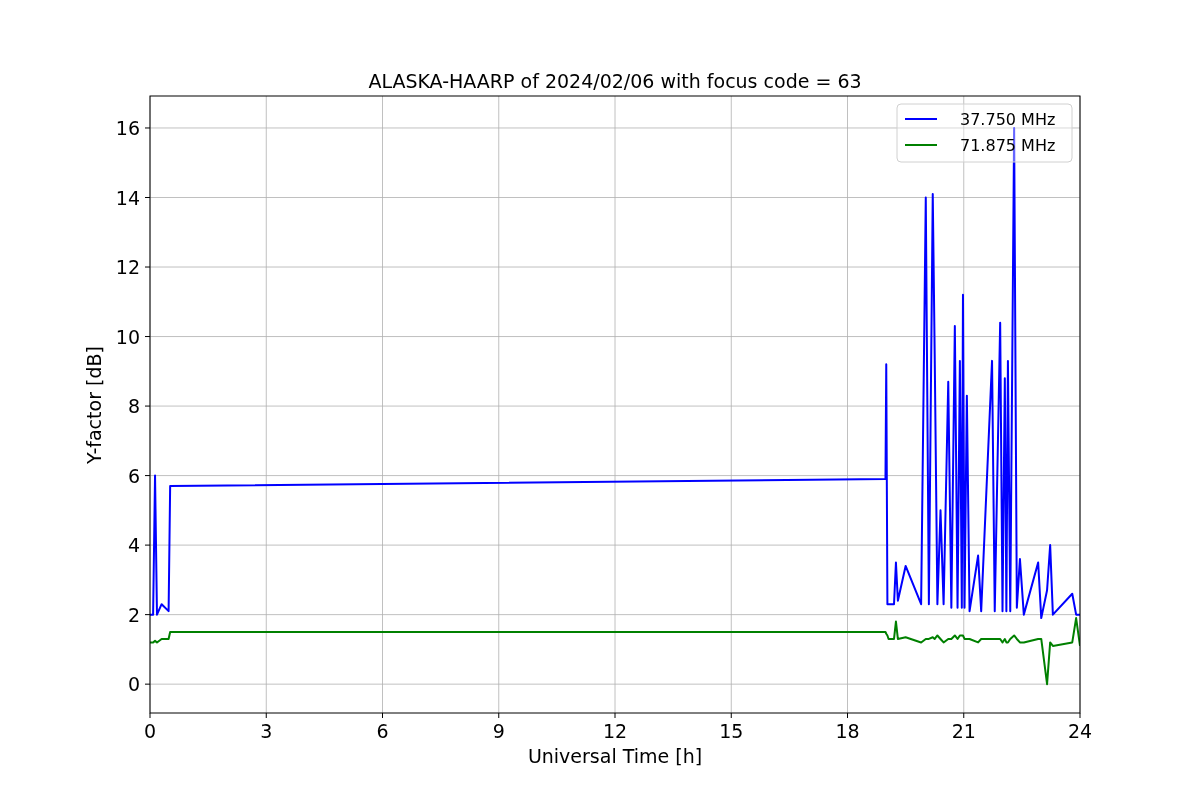 The height and width of the screenshot is (800, 1200). I want to click on x-tick-label: 0, so click(150, 731).